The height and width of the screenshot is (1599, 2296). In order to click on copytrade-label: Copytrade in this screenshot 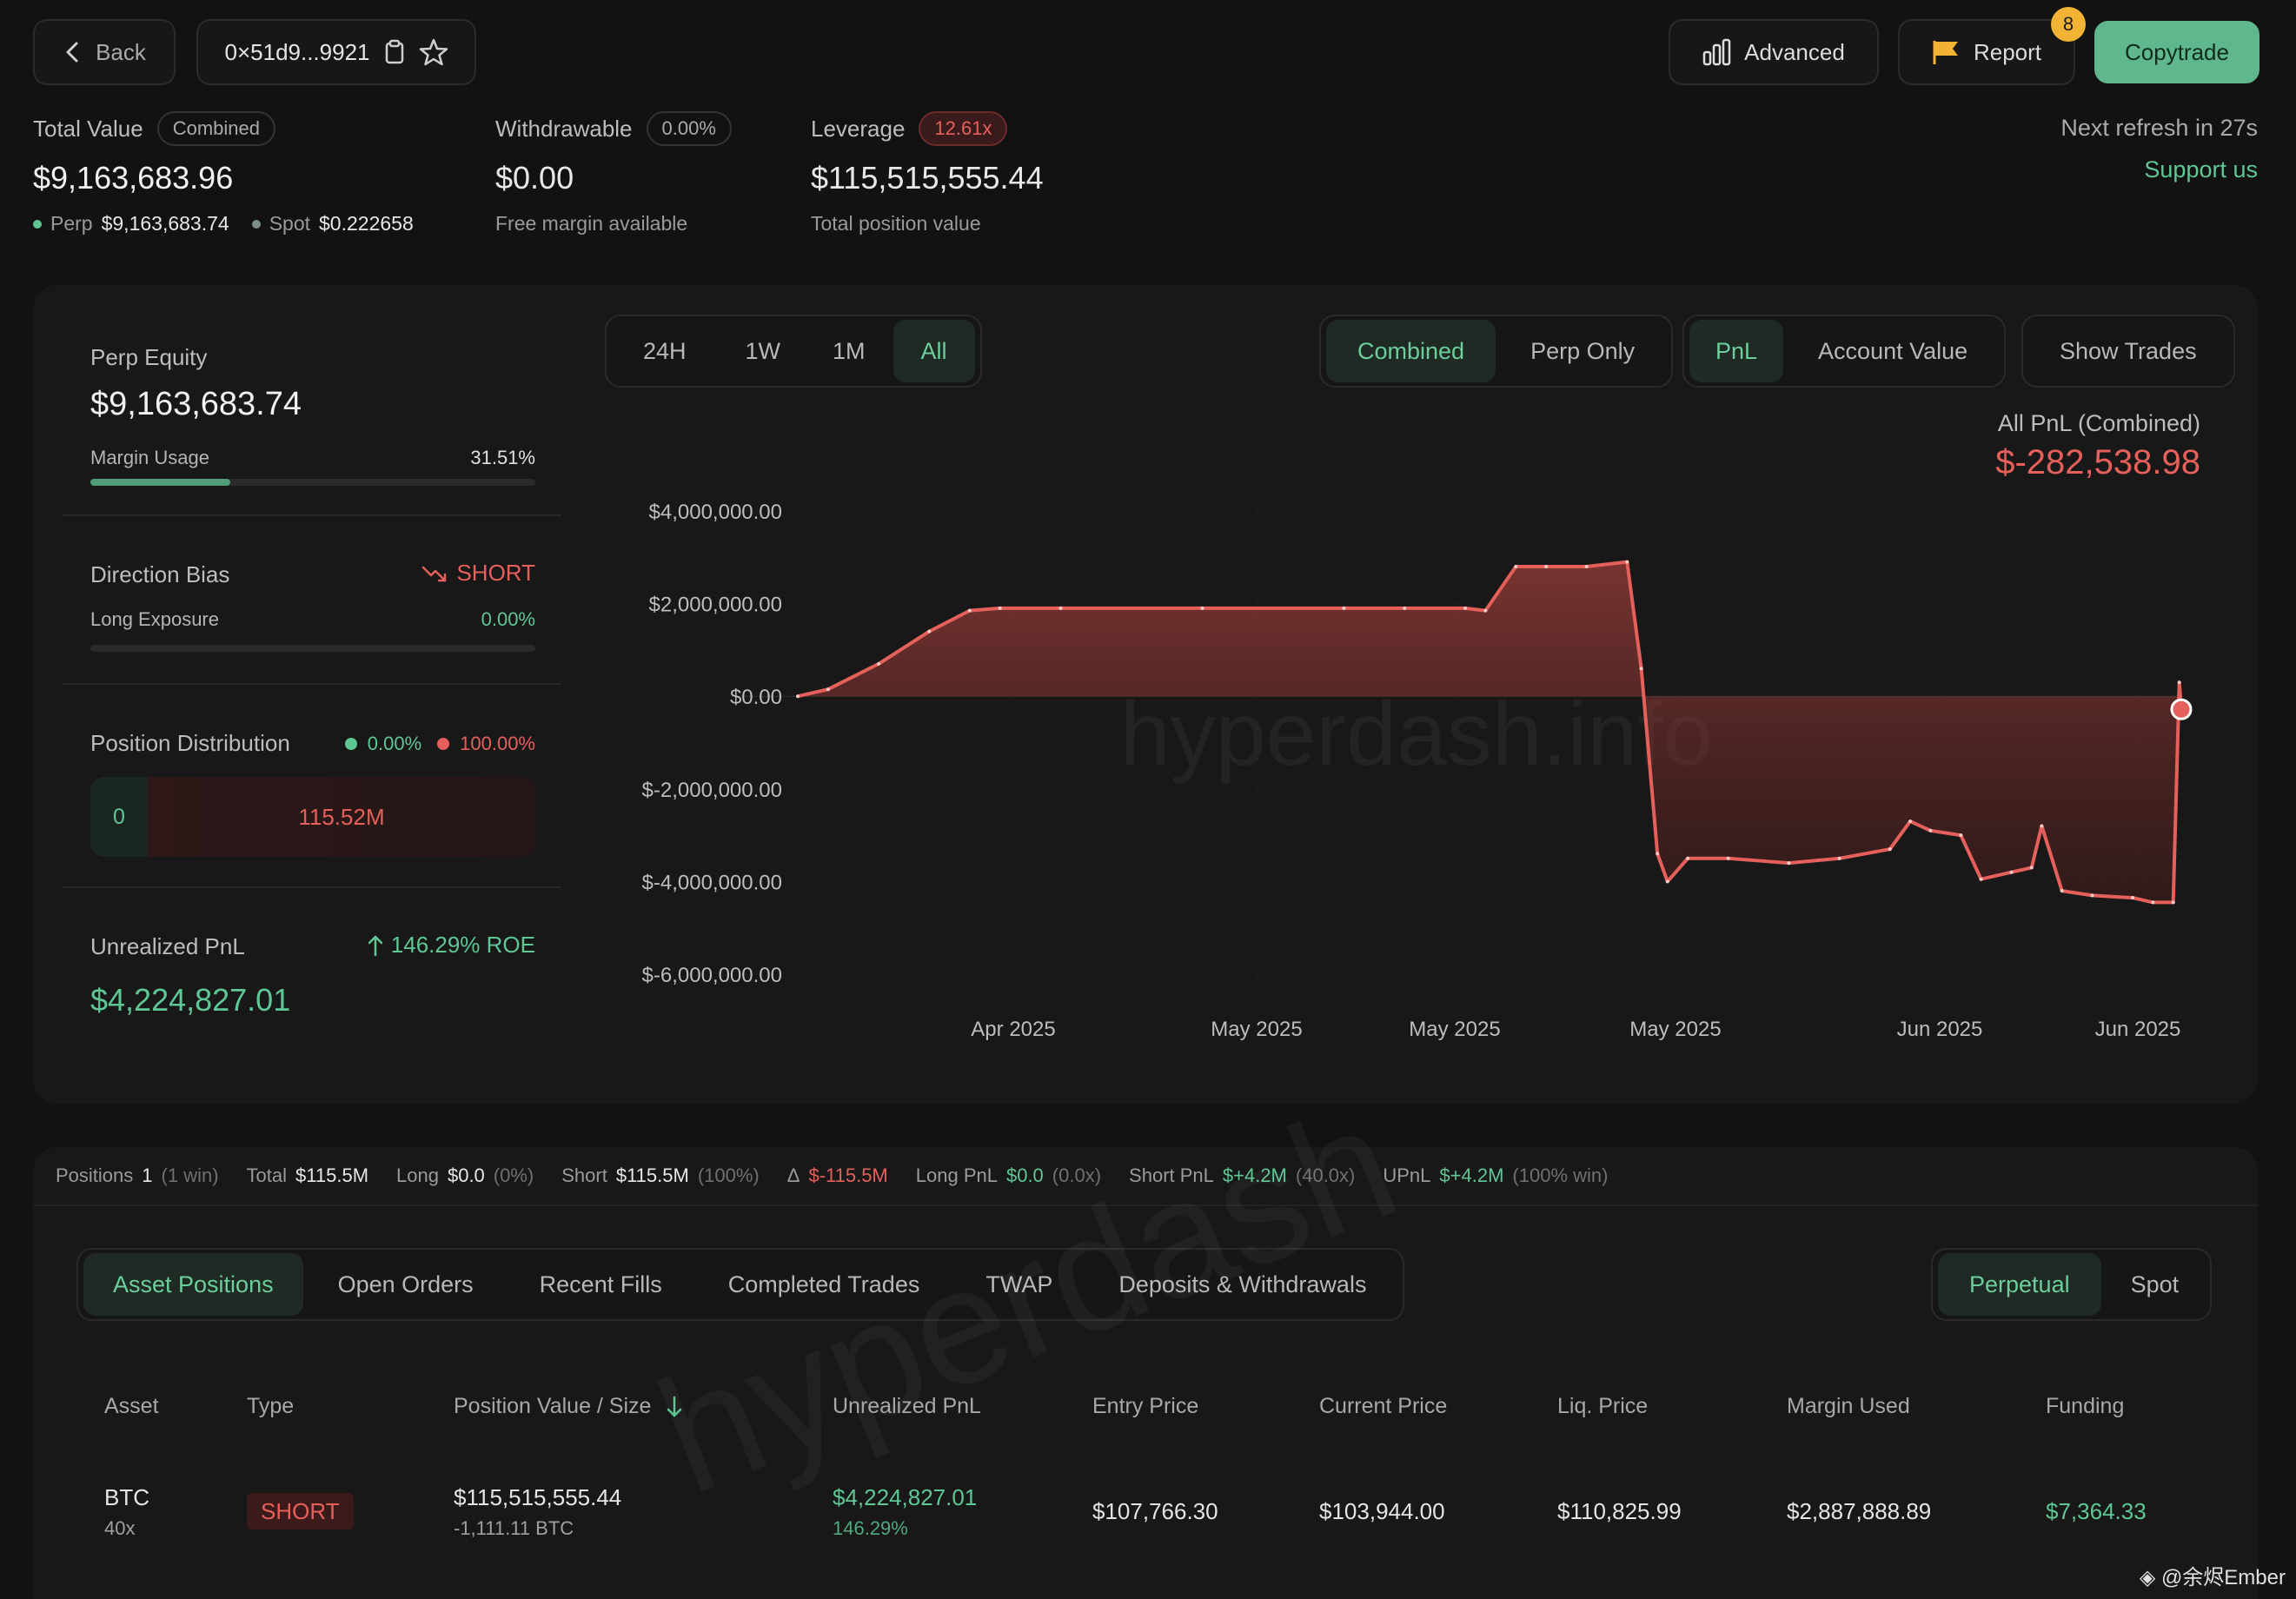, I will do `click(2177, 51)`.